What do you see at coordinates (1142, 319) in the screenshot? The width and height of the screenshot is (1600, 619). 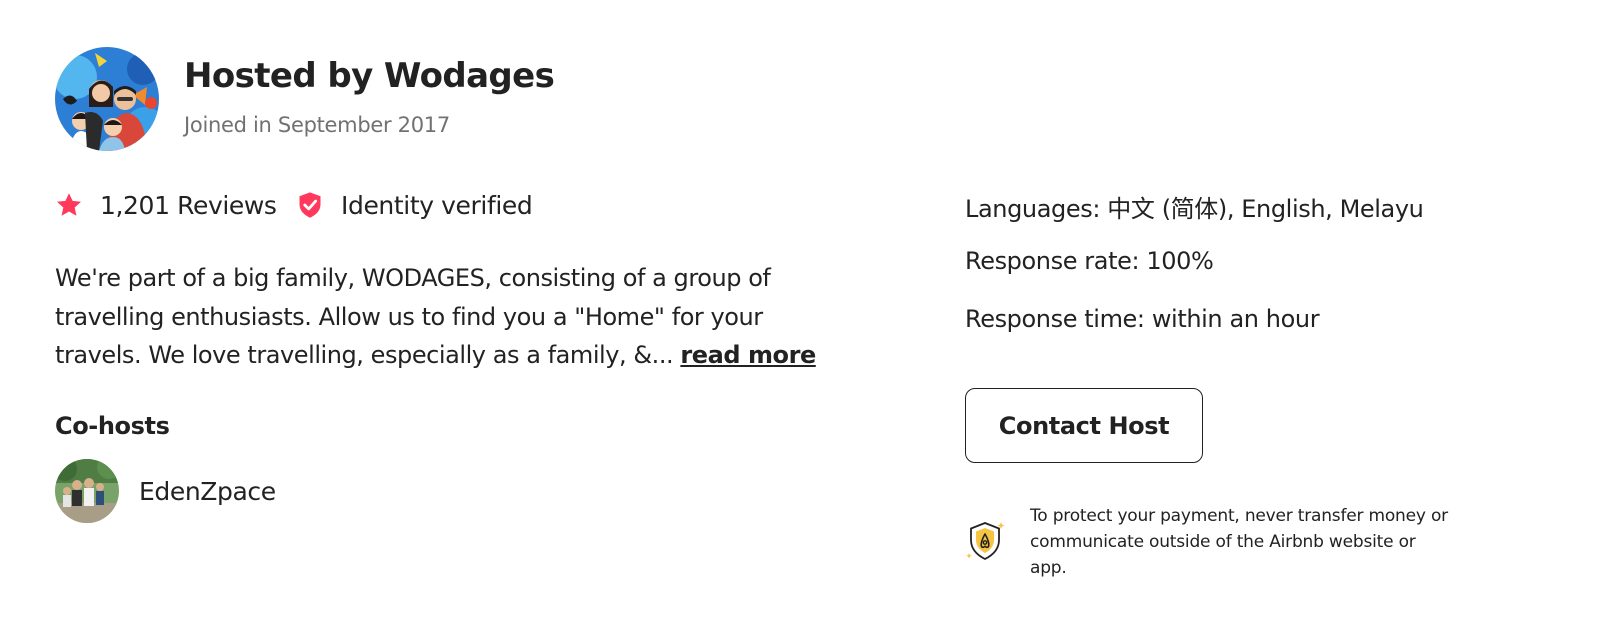 I see `response-time: Response time: within an hour` at bounding box center [1142, 319].